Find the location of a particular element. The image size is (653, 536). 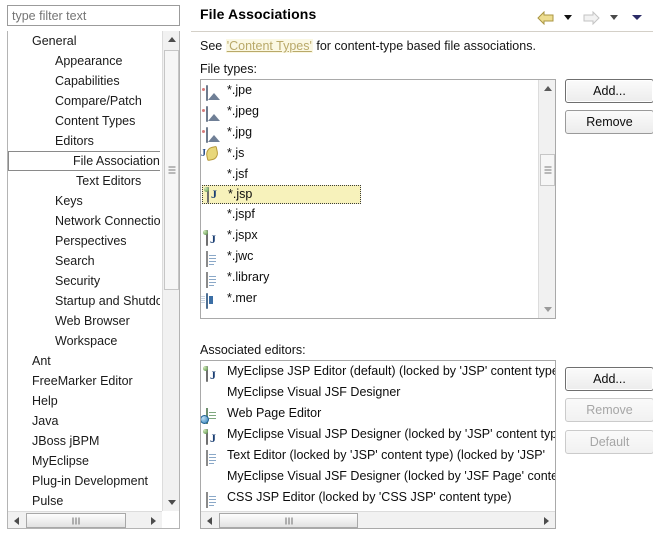

tree-item-label: Compare/Patch is located at coordinates (98, 101).